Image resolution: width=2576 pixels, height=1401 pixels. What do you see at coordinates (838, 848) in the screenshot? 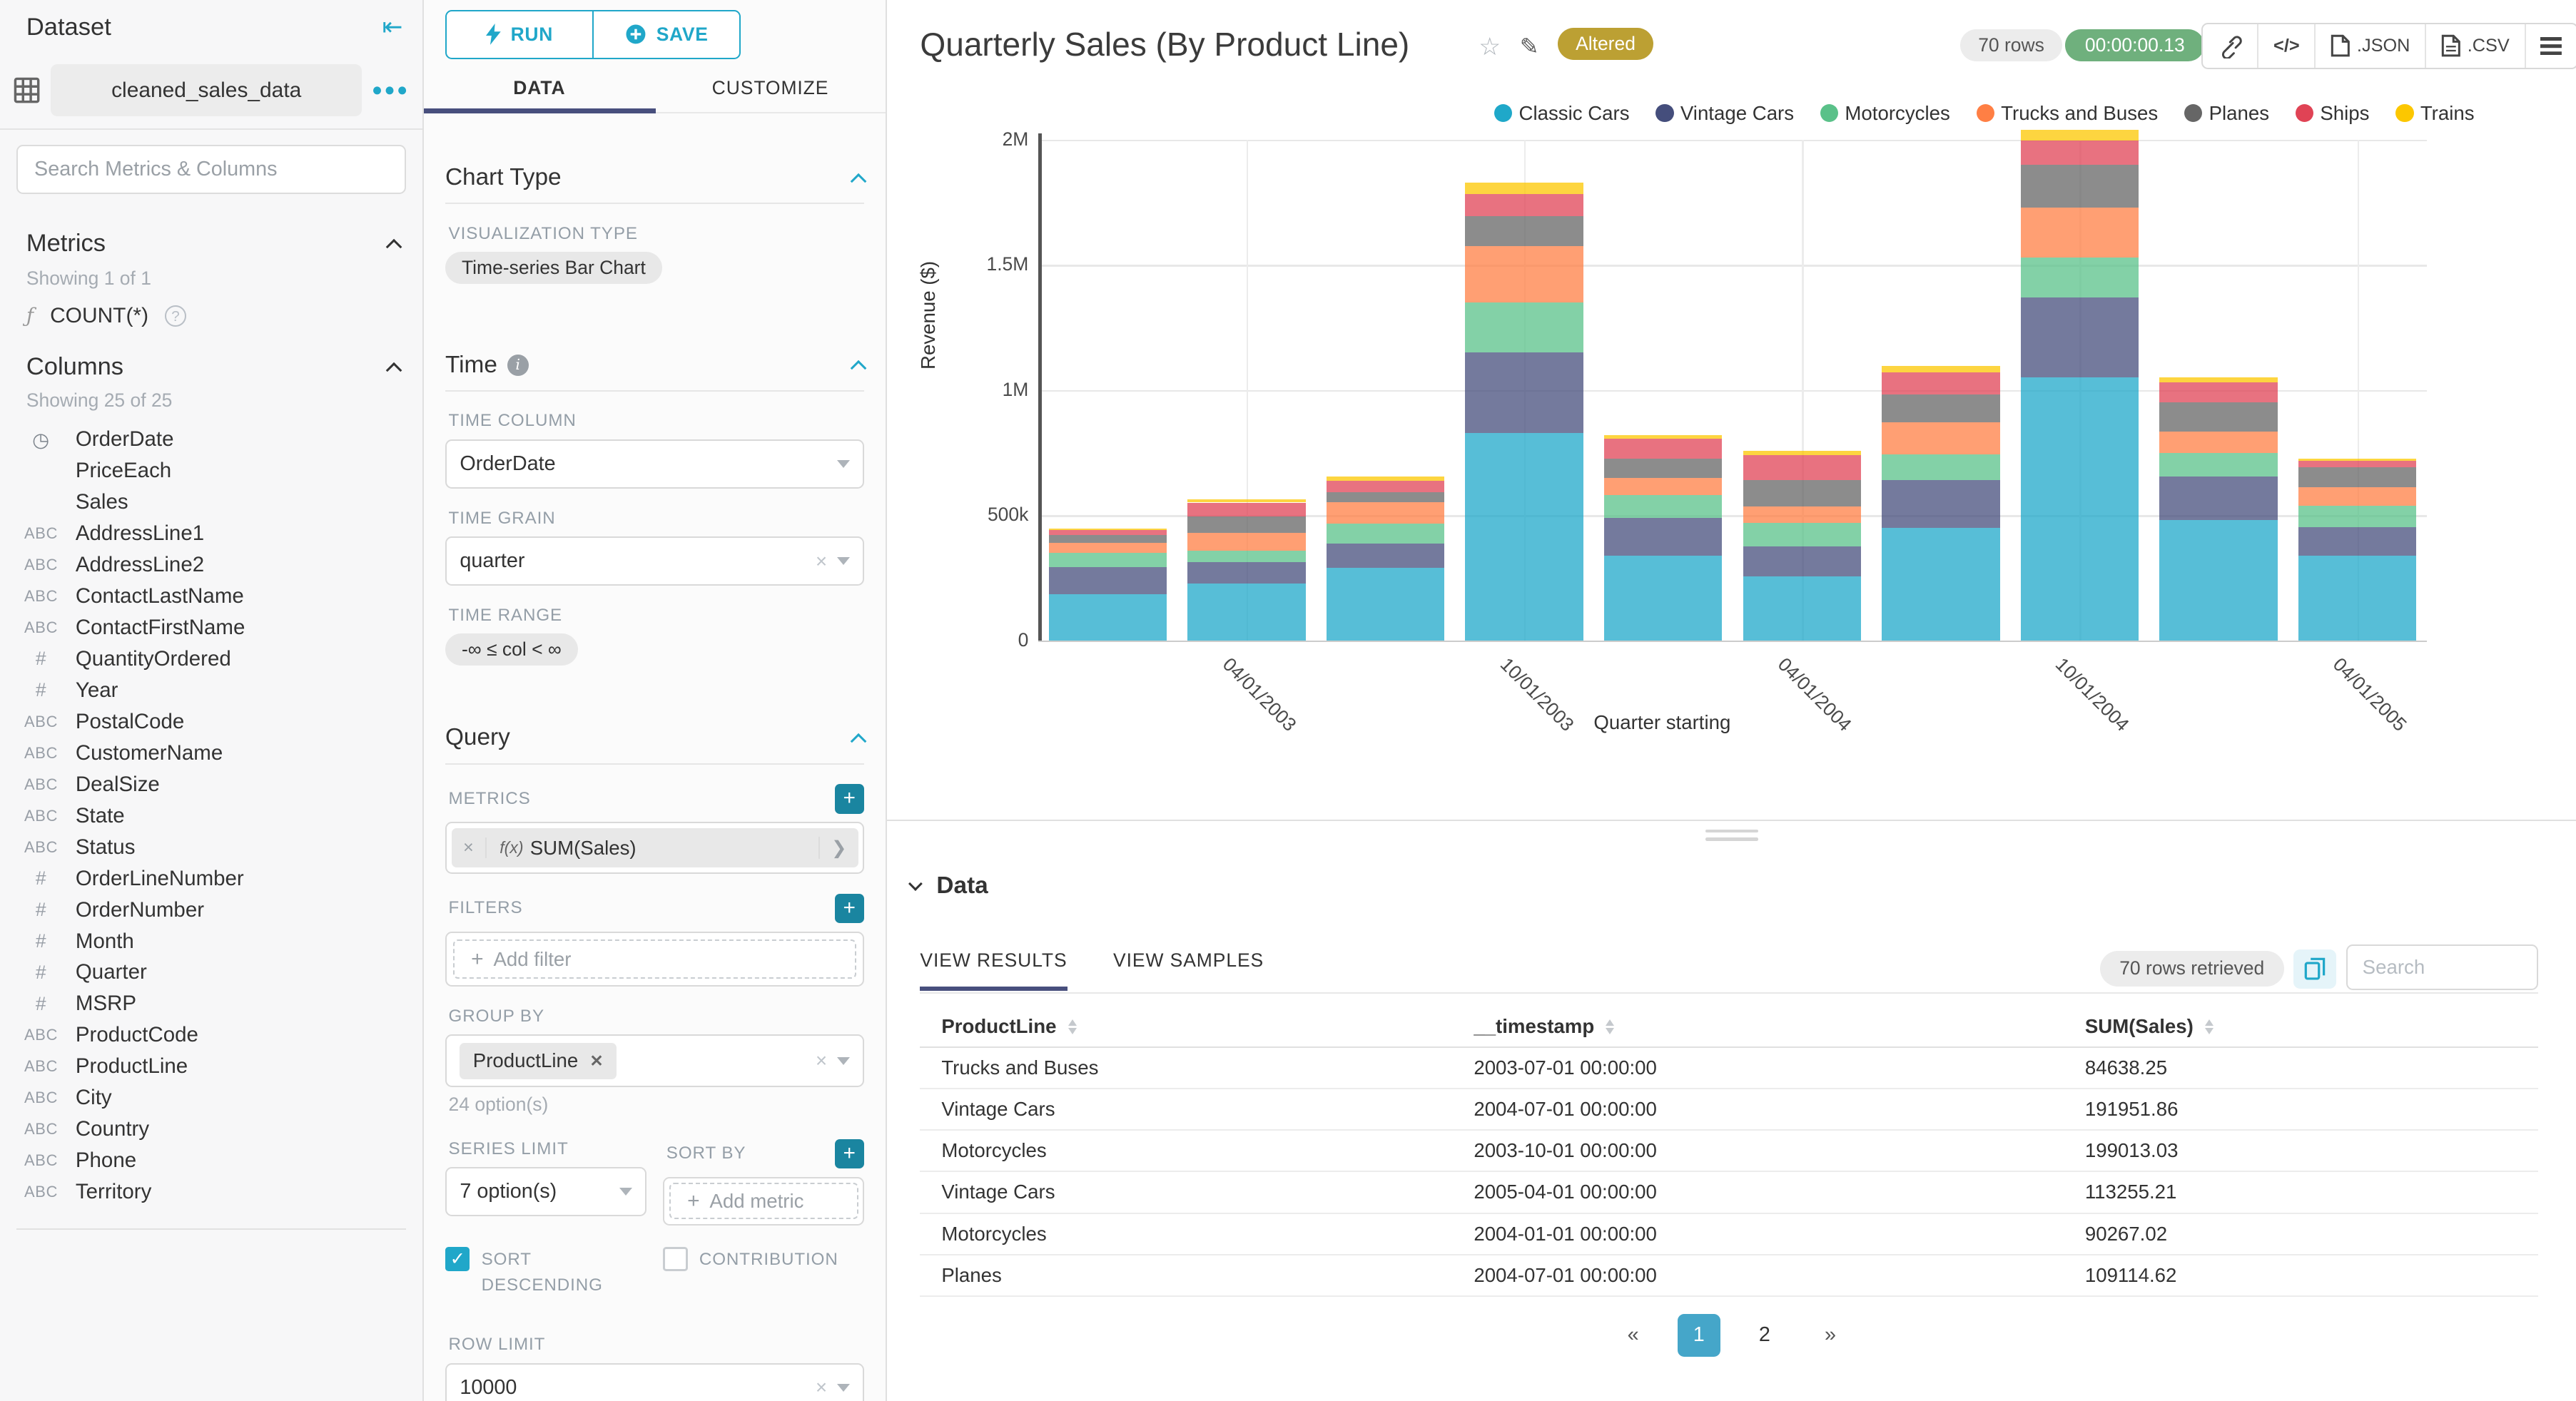
I see `chevron-right-icon: ❯` at bounding box center [838, 848].